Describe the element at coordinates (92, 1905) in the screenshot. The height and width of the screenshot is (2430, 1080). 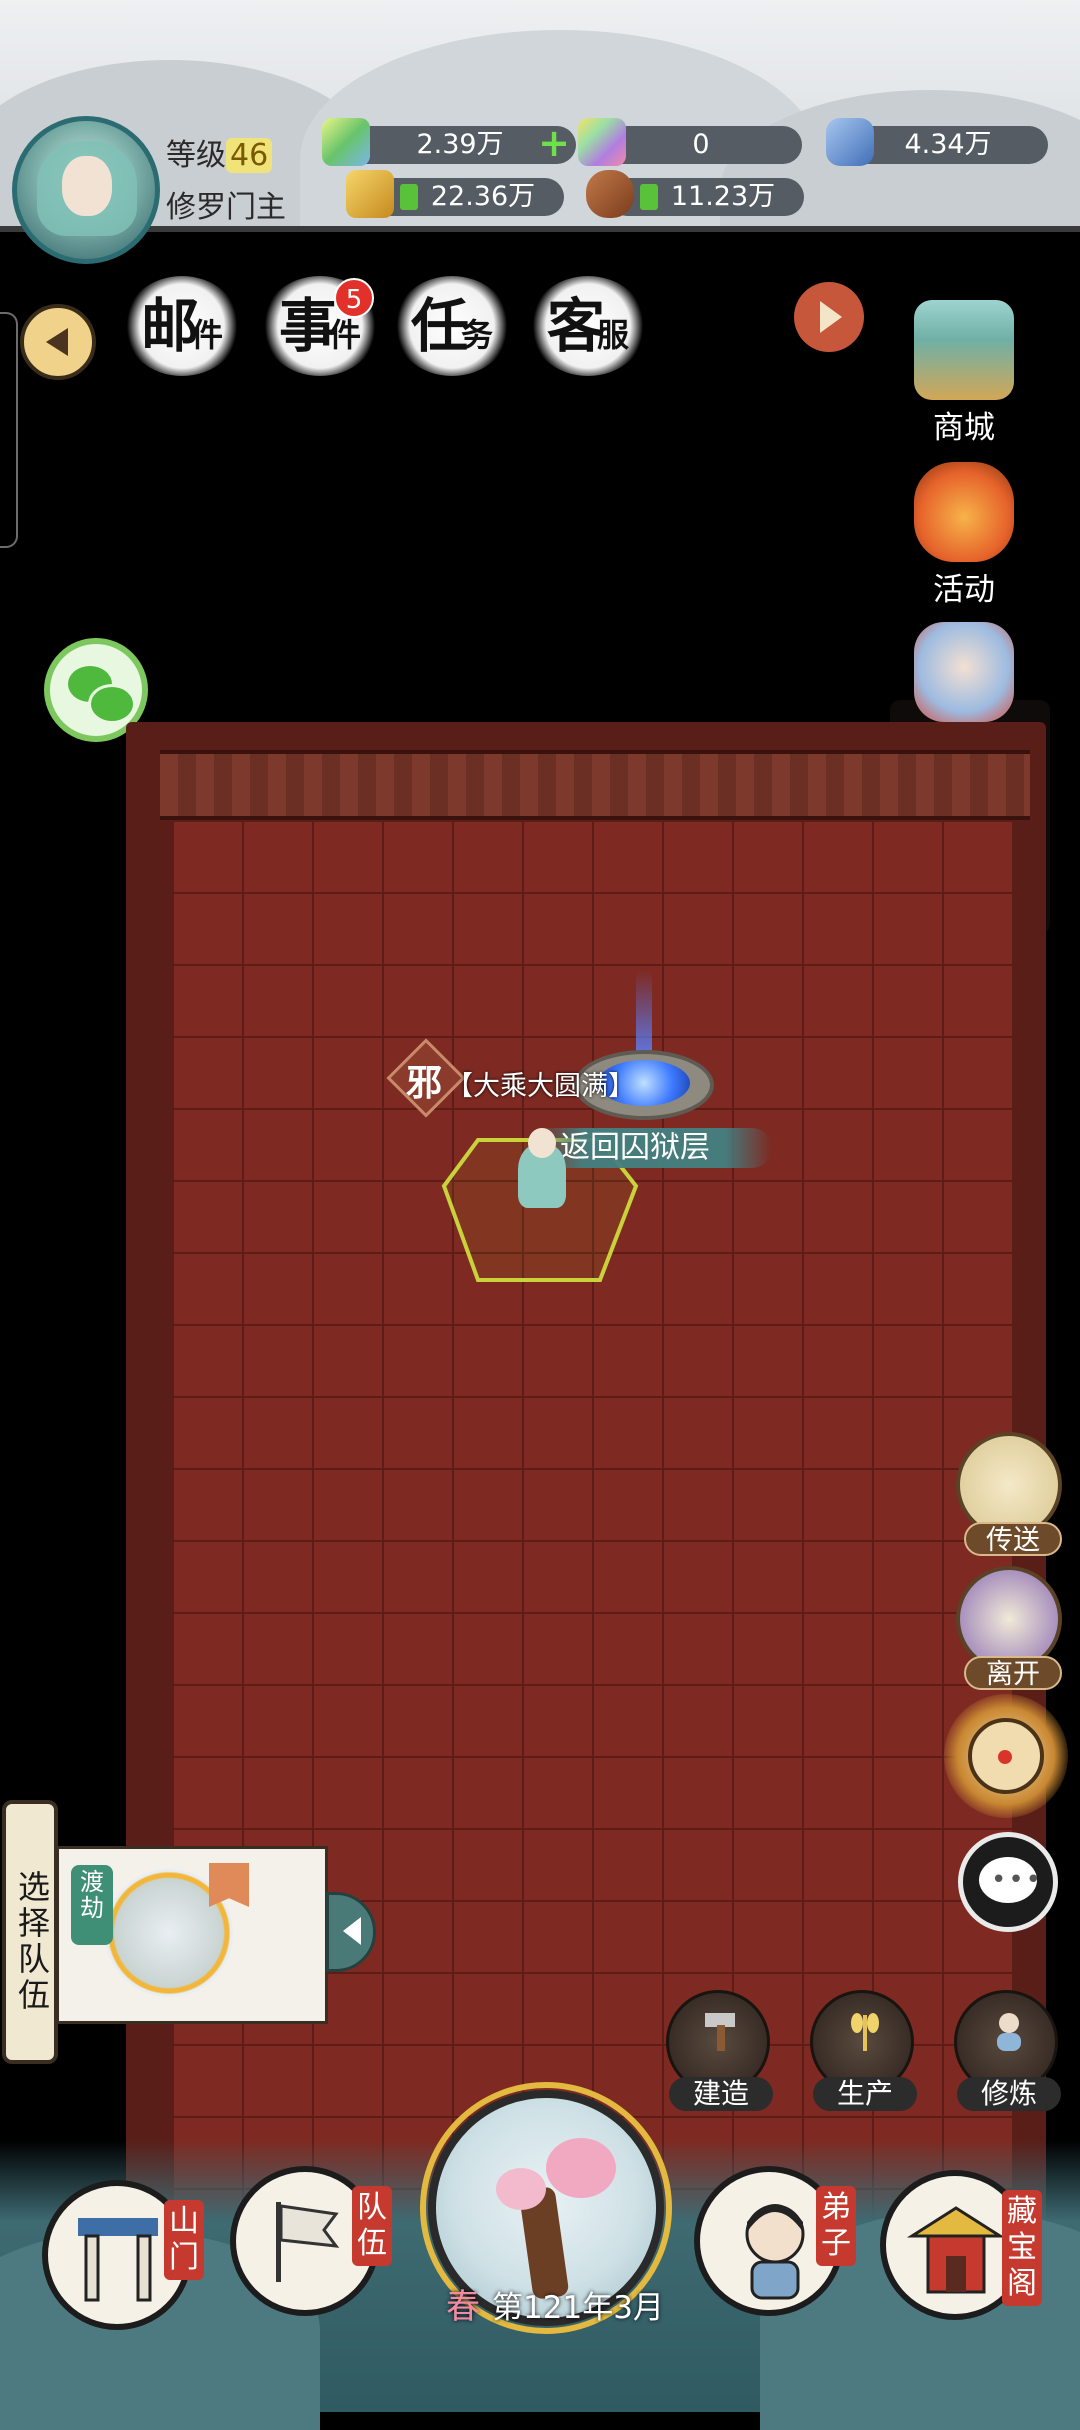
I see `team-member-tag: 渡劫` at that location.